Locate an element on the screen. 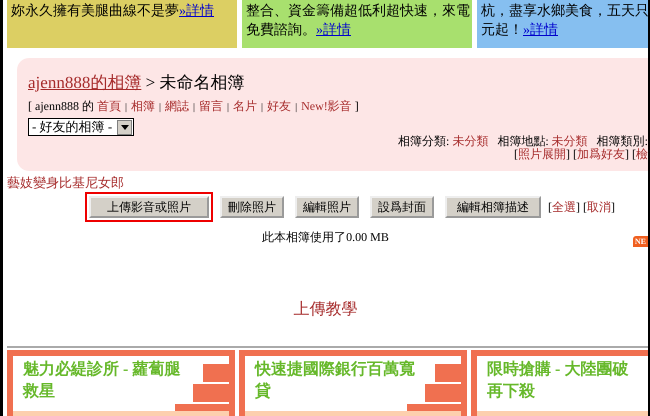 The width and height of the screenshot is (650, 416). nav-suffix: ] is located at coordinates (356, 106).